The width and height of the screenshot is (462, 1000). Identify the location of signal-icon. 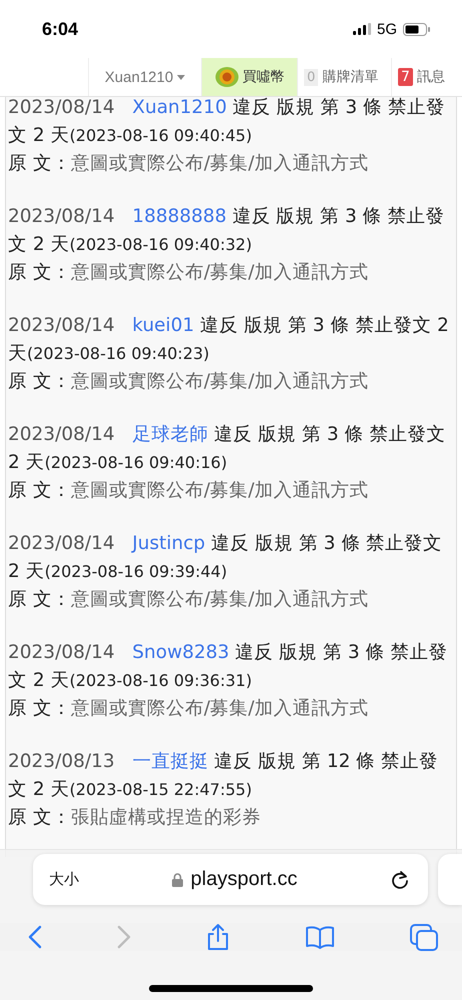
(361, 29).